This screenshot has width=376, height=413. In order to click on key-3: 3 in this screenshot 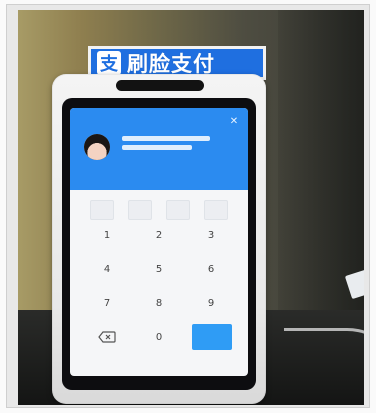, I will do `click(211, 235)`.